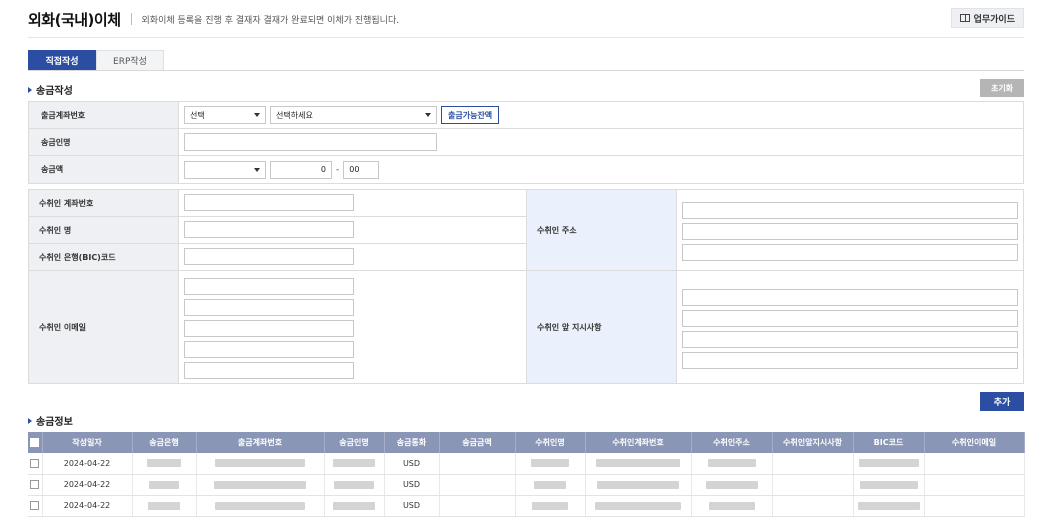 The width and height of the screenshot is (1050, 520). What do you see at coordinates (257, 169) in the screenshot?
I see `chevron-down-icon` at bounding box center [257, 169].